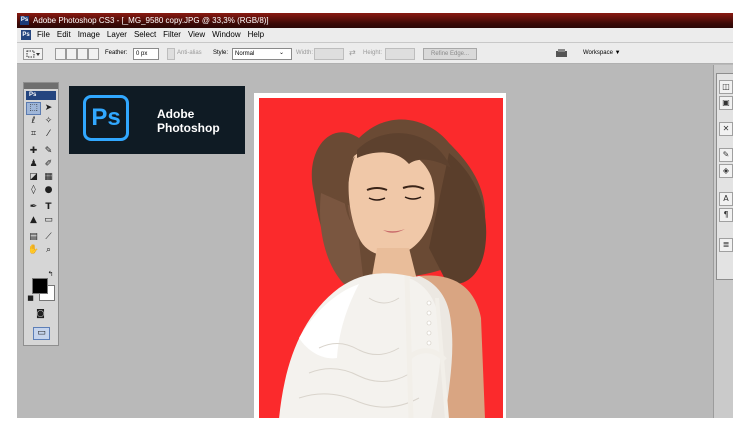  I want to click on width-input, so click(329, 54).